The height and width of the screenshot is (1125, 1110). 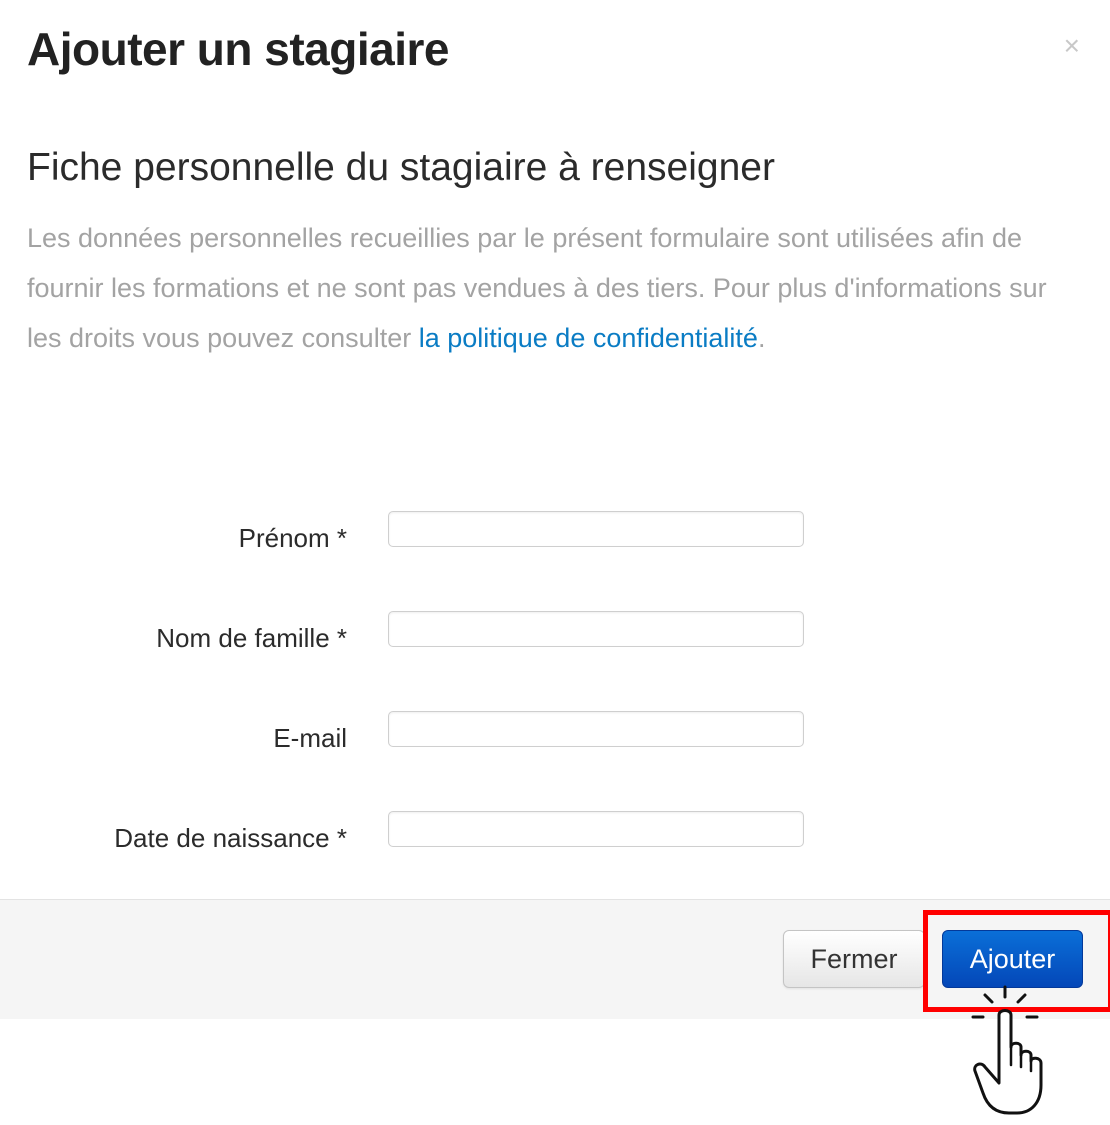 I want to click on email-label: E-mail, so click(x=310, y=738).